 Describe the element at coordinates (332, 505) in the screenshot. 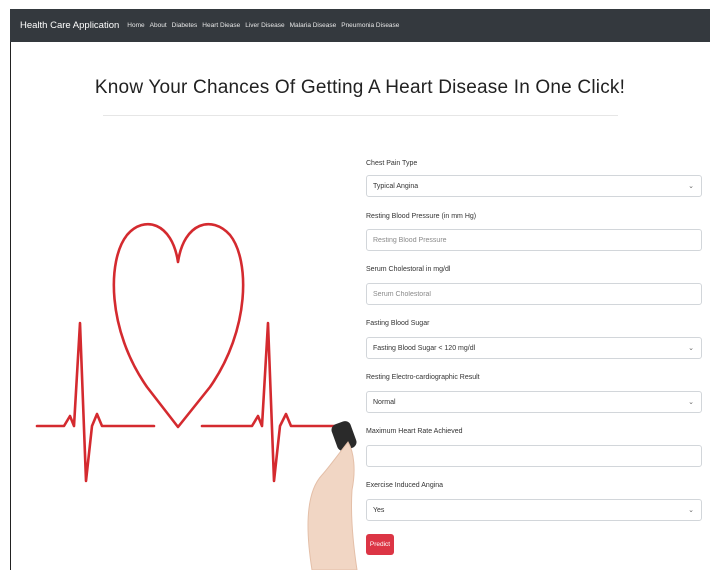

I see `hand-shape` at that location.